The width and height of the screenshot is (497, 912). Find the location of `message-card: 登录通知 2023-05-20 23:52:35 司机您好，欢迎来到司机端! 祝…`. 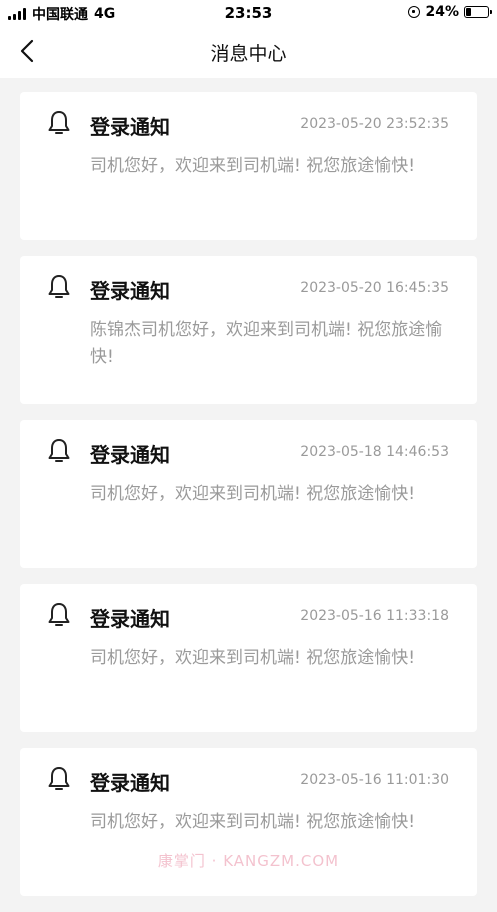

message-card: 登录通知 2023-05-20 23:52:35 司机您好，欢迎来到司机端! 祝… is located at coordinates (248, 166).